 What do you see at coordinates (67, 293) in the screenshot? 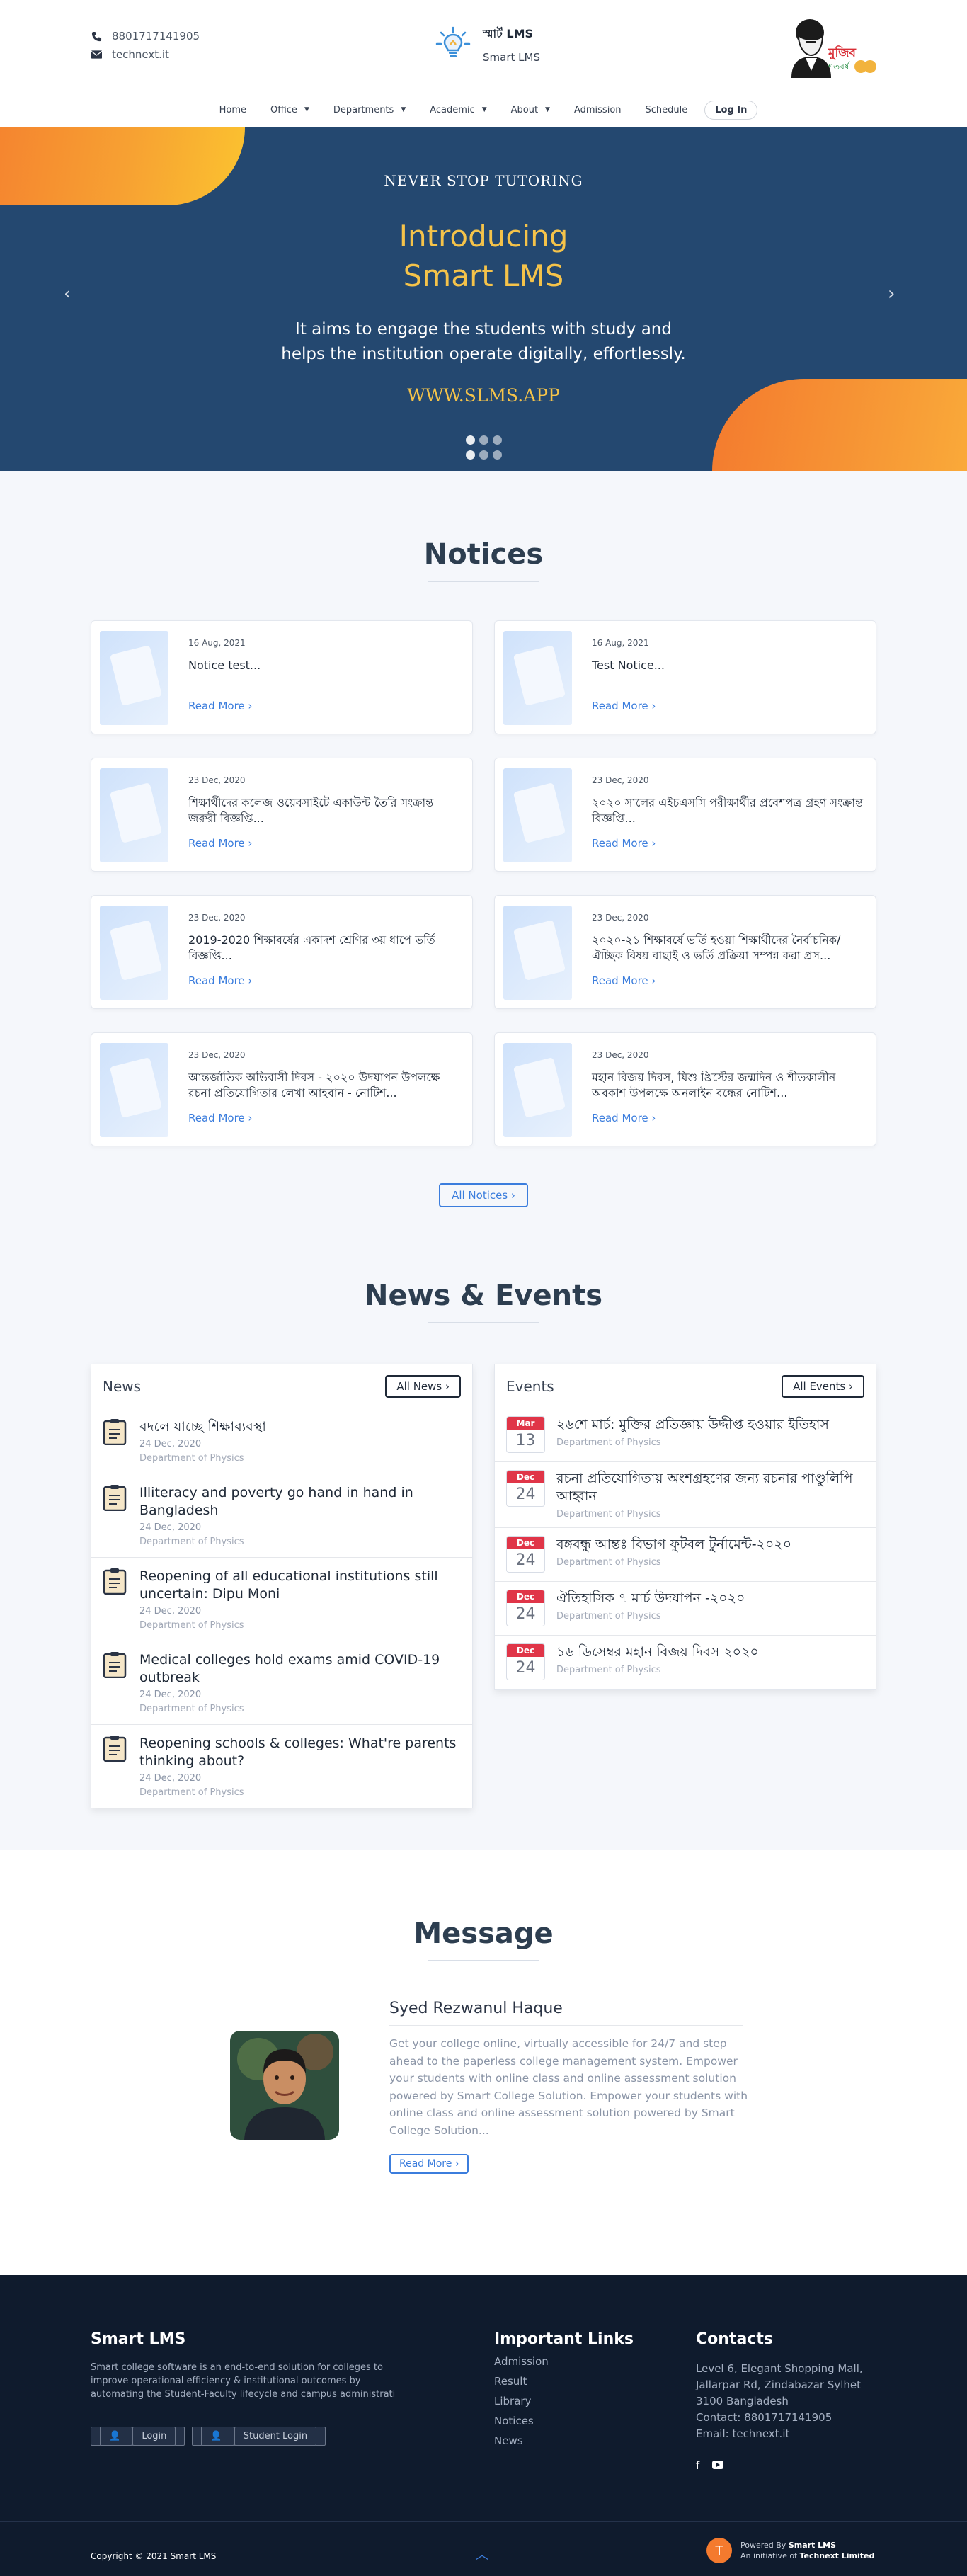
I see `carousel-prev-icon: ‹` at bounding box center [67, 293].